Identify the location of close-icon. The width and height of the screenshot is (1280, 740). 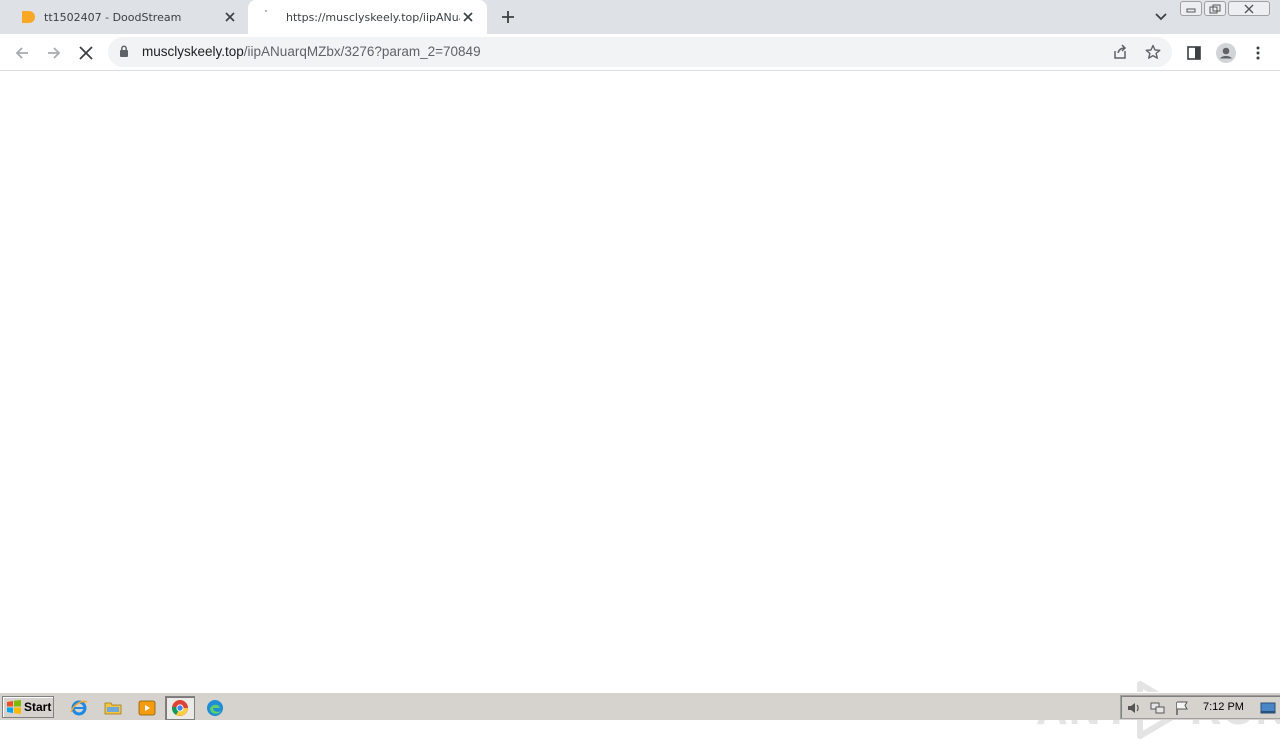
(1249, 8).